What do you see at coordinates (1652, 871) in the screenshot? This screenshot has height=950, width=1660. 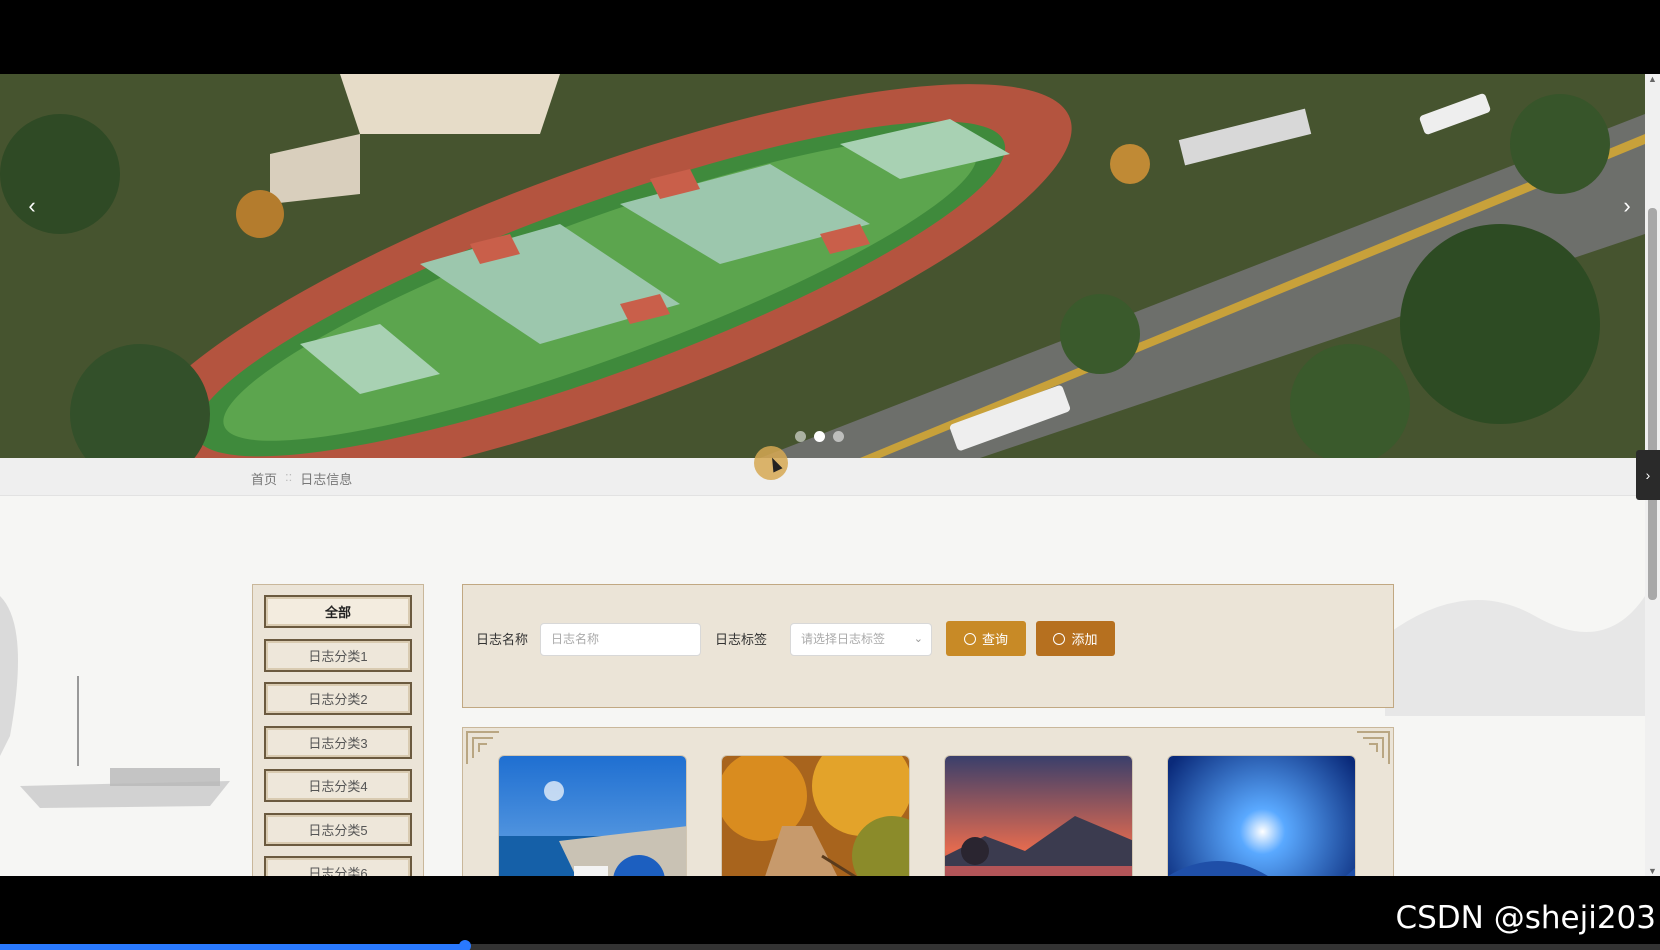 I see `scroll-down-icon: ▼` at bounding box center [1652, 871].